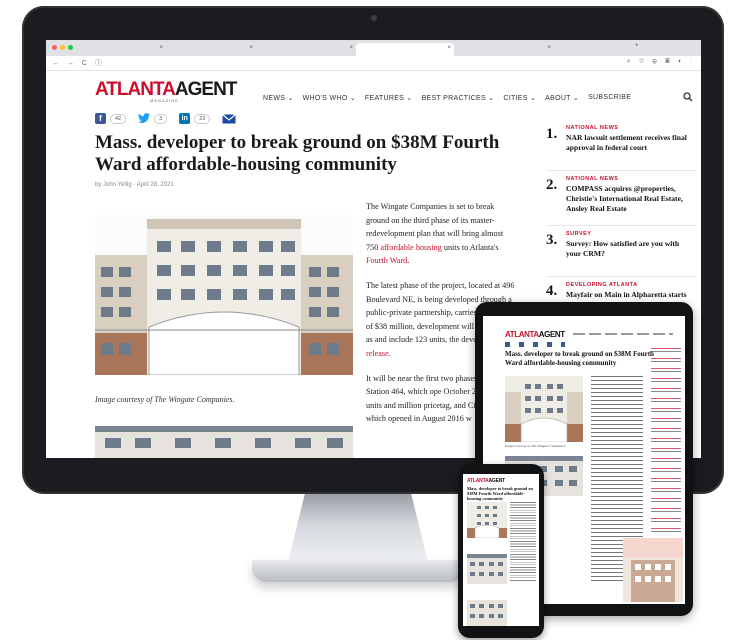 Image resolution: width=732 pixels, height=640 pixels. I want to click on tablet-image-caption: Image courtesy of The Wingate Companies., so click(536, 446).